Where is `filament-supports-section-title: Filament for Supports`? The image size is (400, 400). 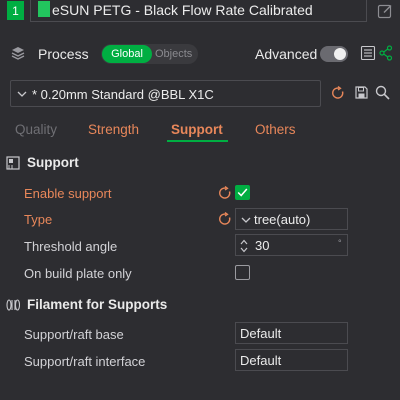 filament-supports-section-title: Filament for Supports is located at coordinates (97, 304).